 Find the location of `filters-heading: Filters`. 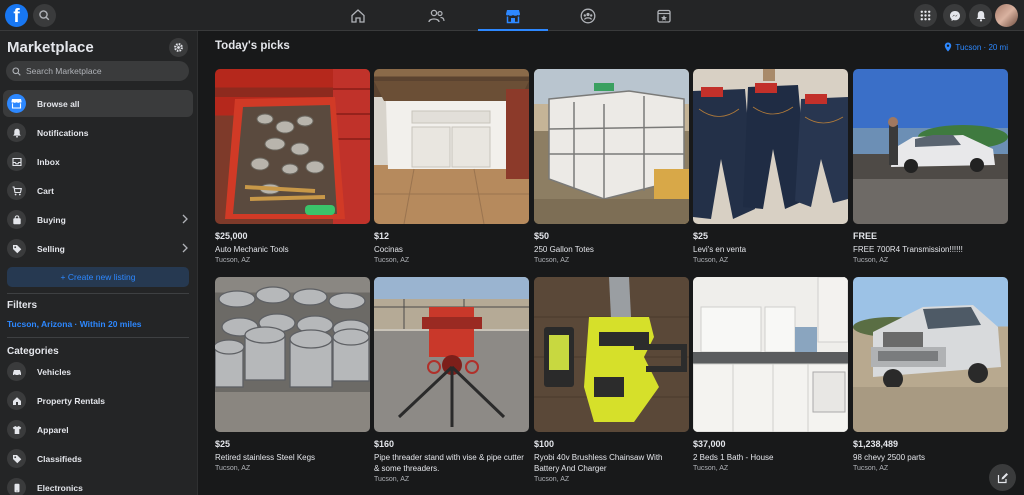

filters-heading: Filters is located at coordinates (22, 305).